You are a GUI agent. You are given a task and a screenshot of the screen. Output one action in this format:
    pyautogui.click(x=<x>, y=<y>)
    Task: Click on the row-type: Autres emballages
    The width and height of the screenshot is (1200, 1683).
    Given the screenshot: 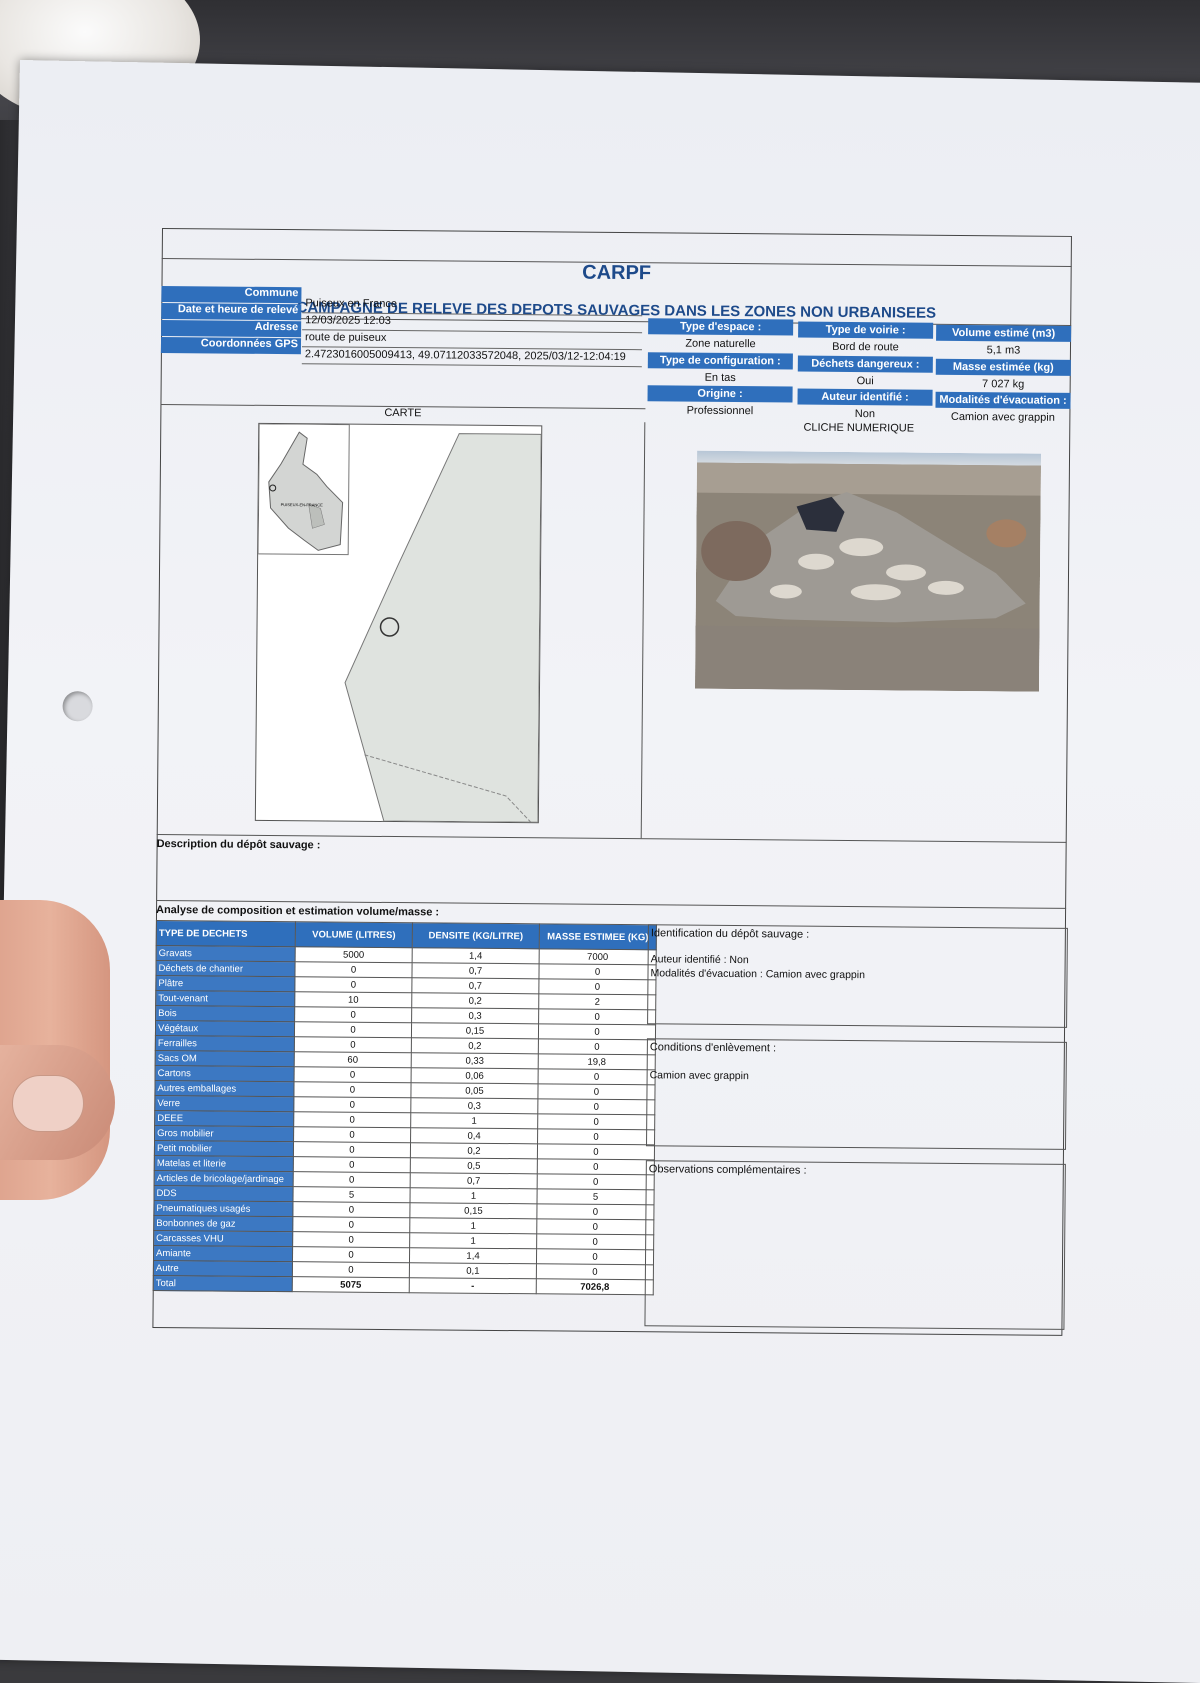 What is the action you would take?
    pyautogui.click(x=224, y=1088)
    